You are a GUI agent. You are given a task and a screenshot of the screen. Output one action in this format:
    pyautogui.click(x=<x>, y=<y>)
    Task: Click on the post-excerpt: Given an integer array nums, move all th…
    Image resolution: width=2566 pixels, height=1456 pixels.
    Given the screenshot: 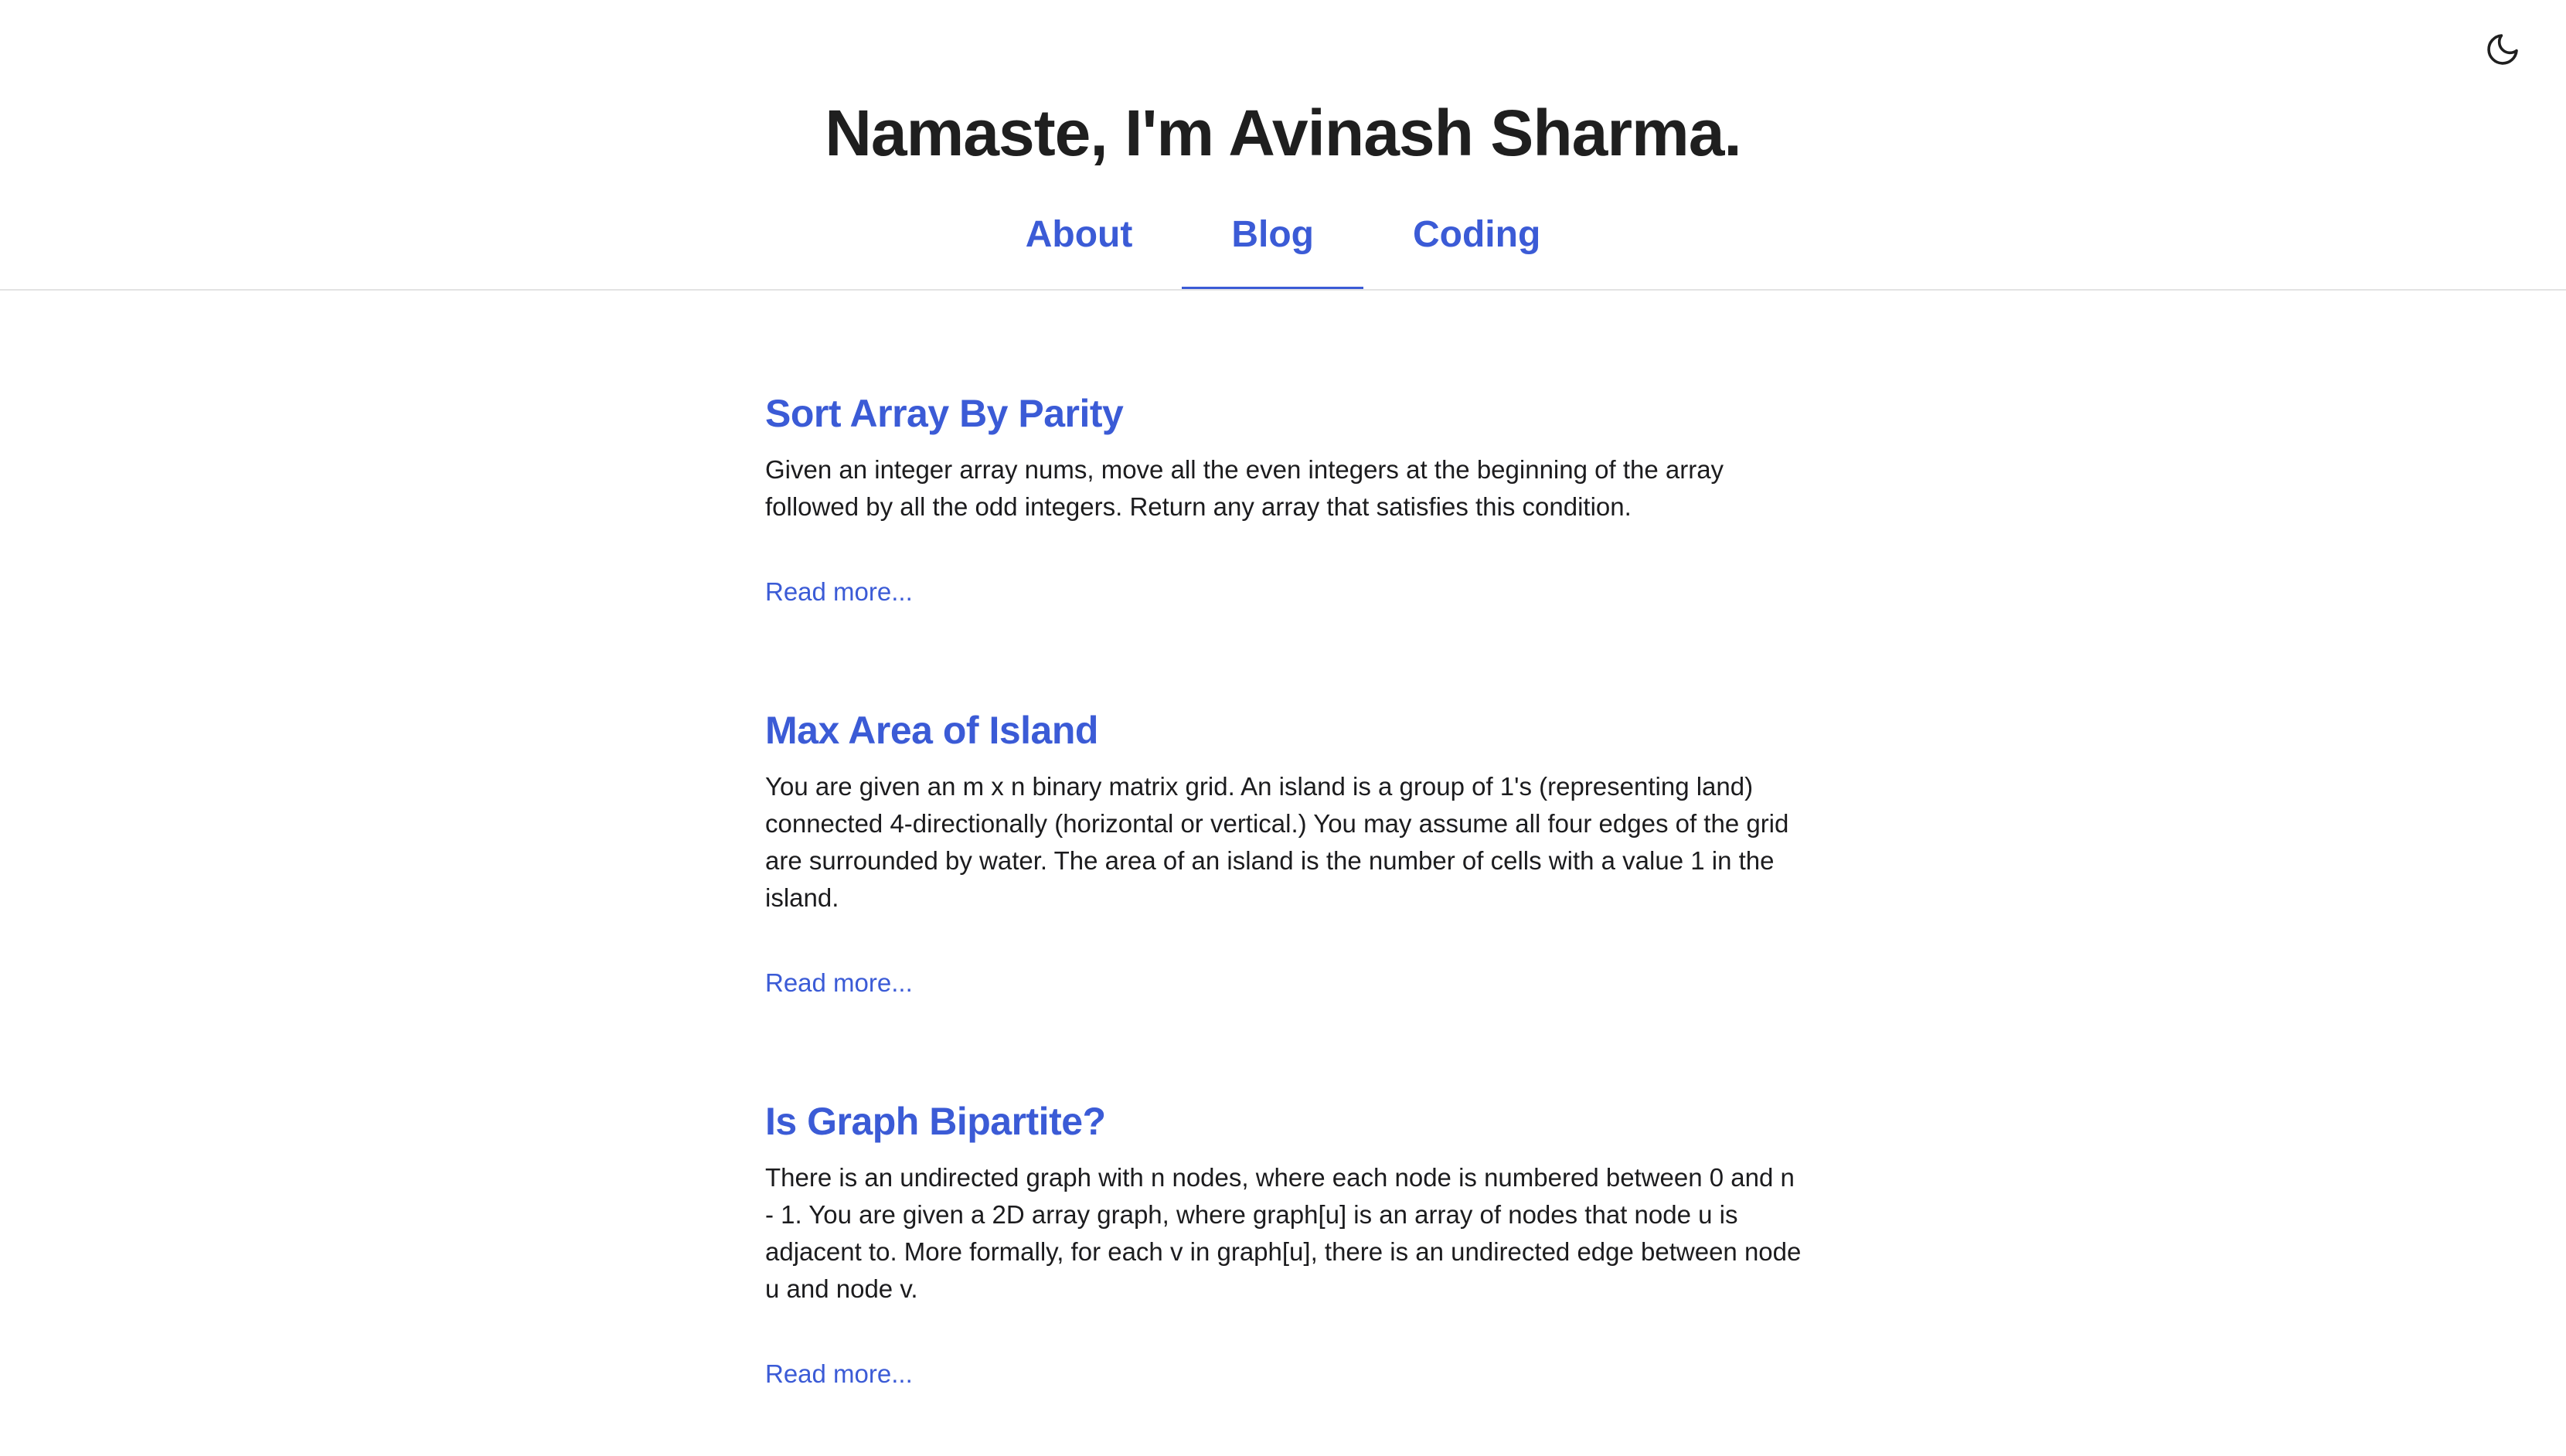 What is the action you would take?
    pyautogui.click(x=1244, y=488)
    